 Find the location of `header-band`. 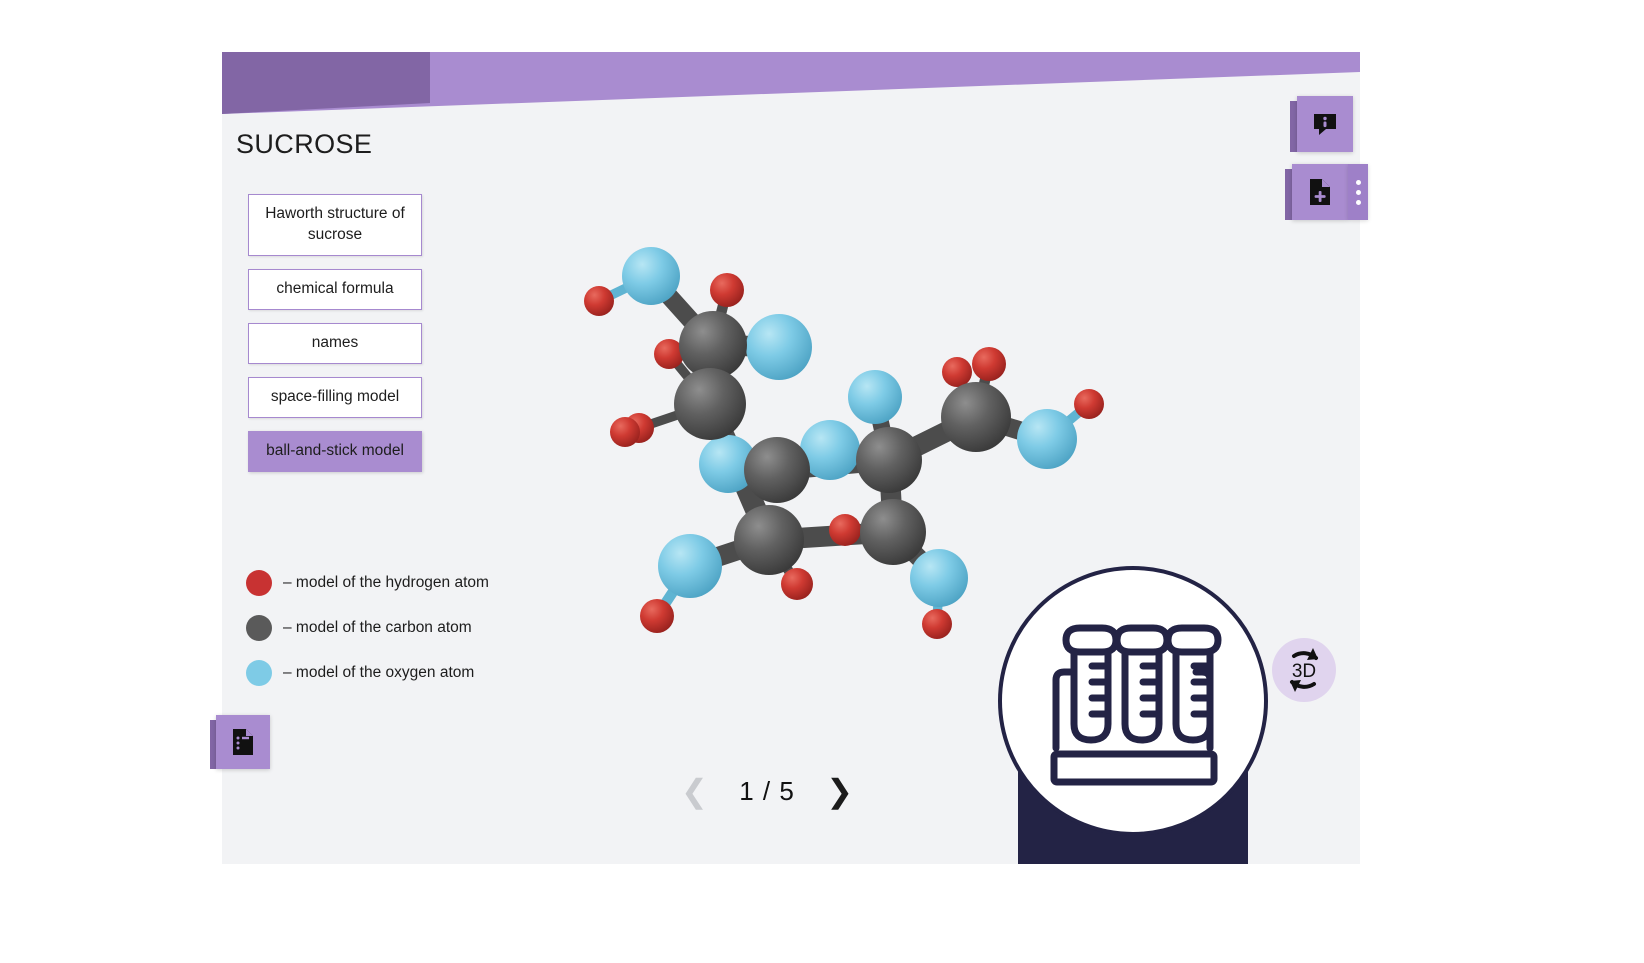

header-band is located at coordinates (791, 83).